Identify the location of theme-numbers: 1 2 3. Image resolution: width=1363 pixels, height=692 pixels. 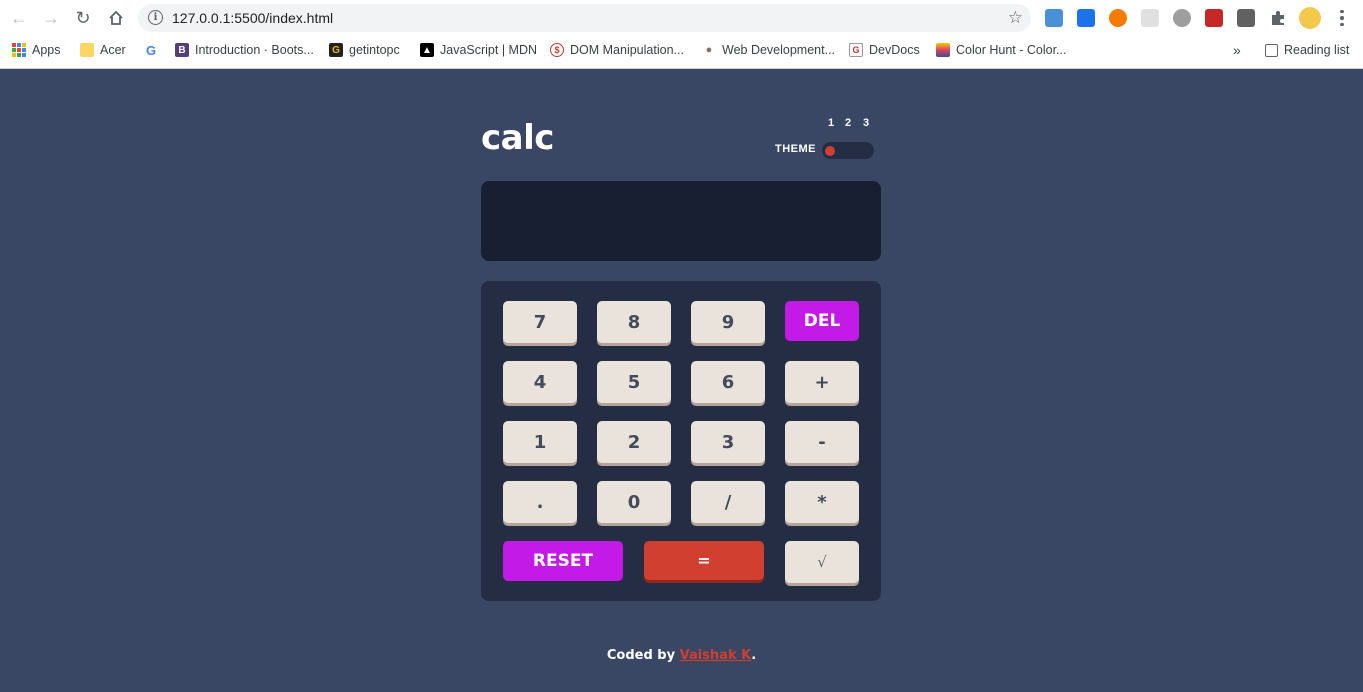
(849, 124).